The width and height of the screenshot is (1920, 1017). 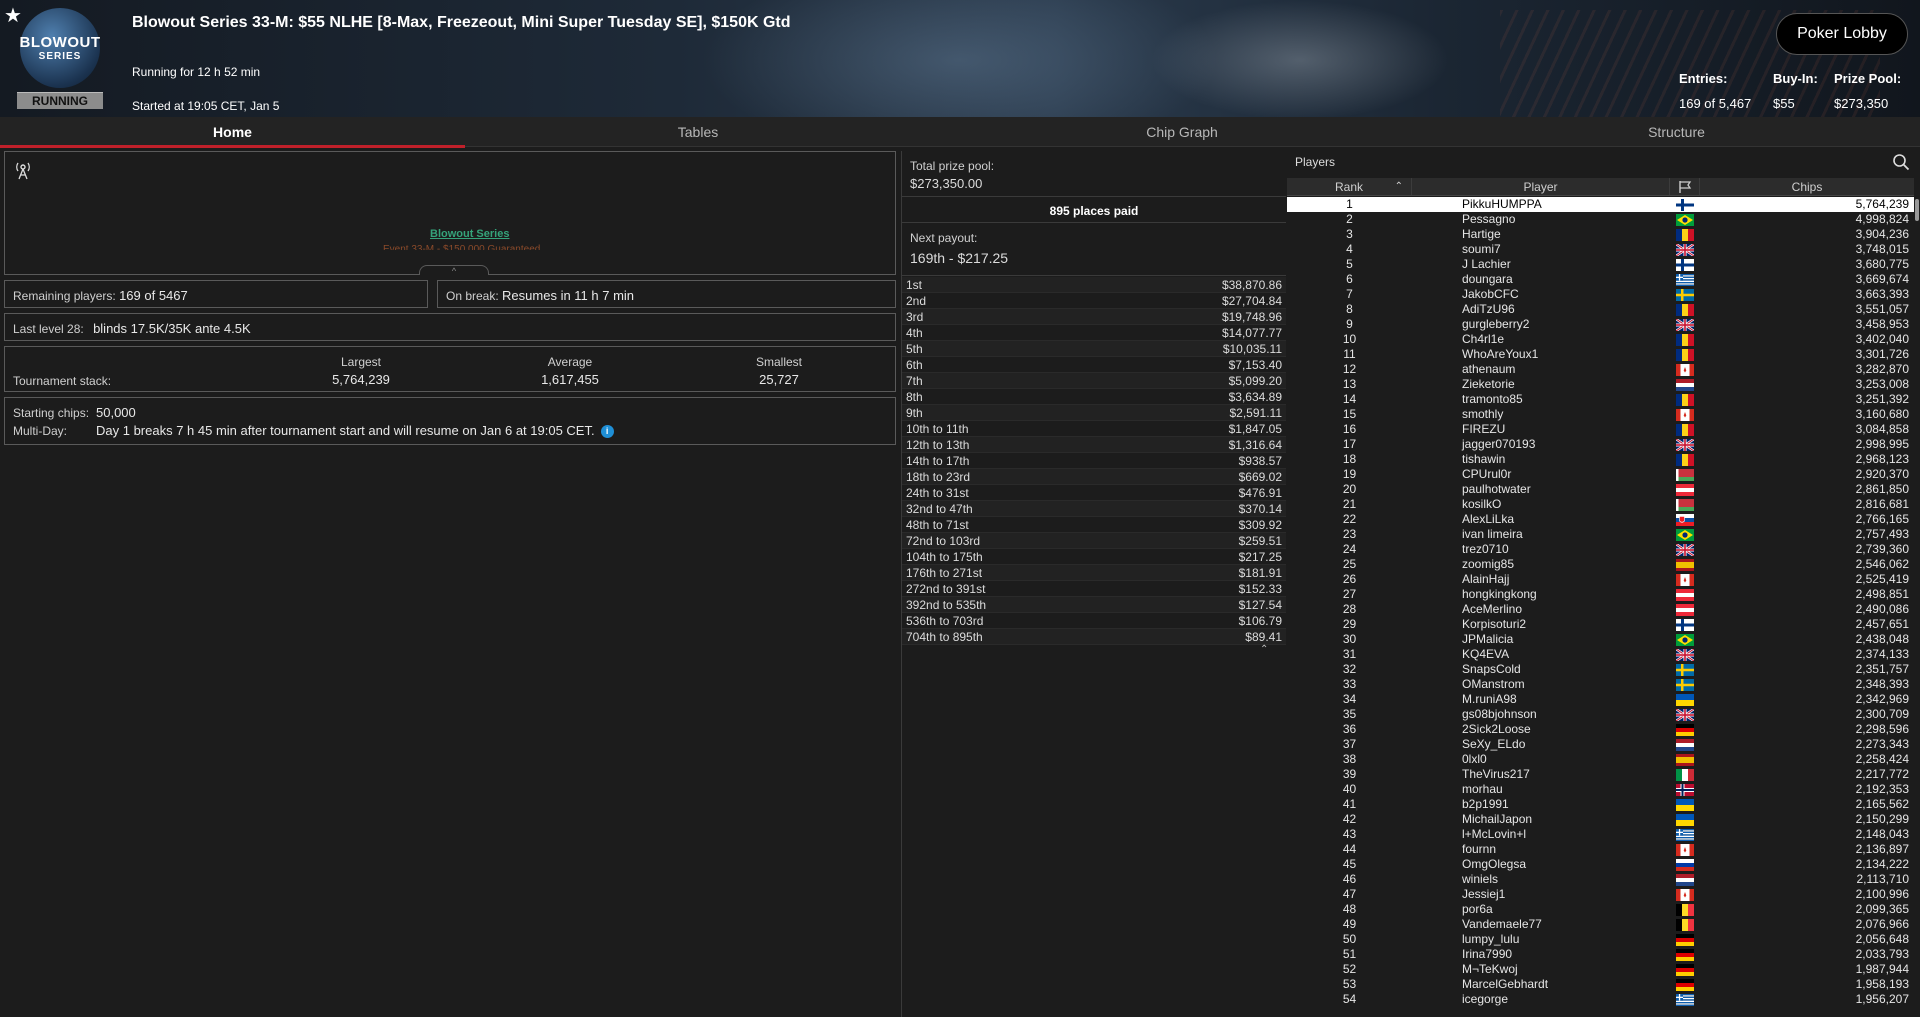 I want to click on players-scrollbar, so click(x=1917, y=607).